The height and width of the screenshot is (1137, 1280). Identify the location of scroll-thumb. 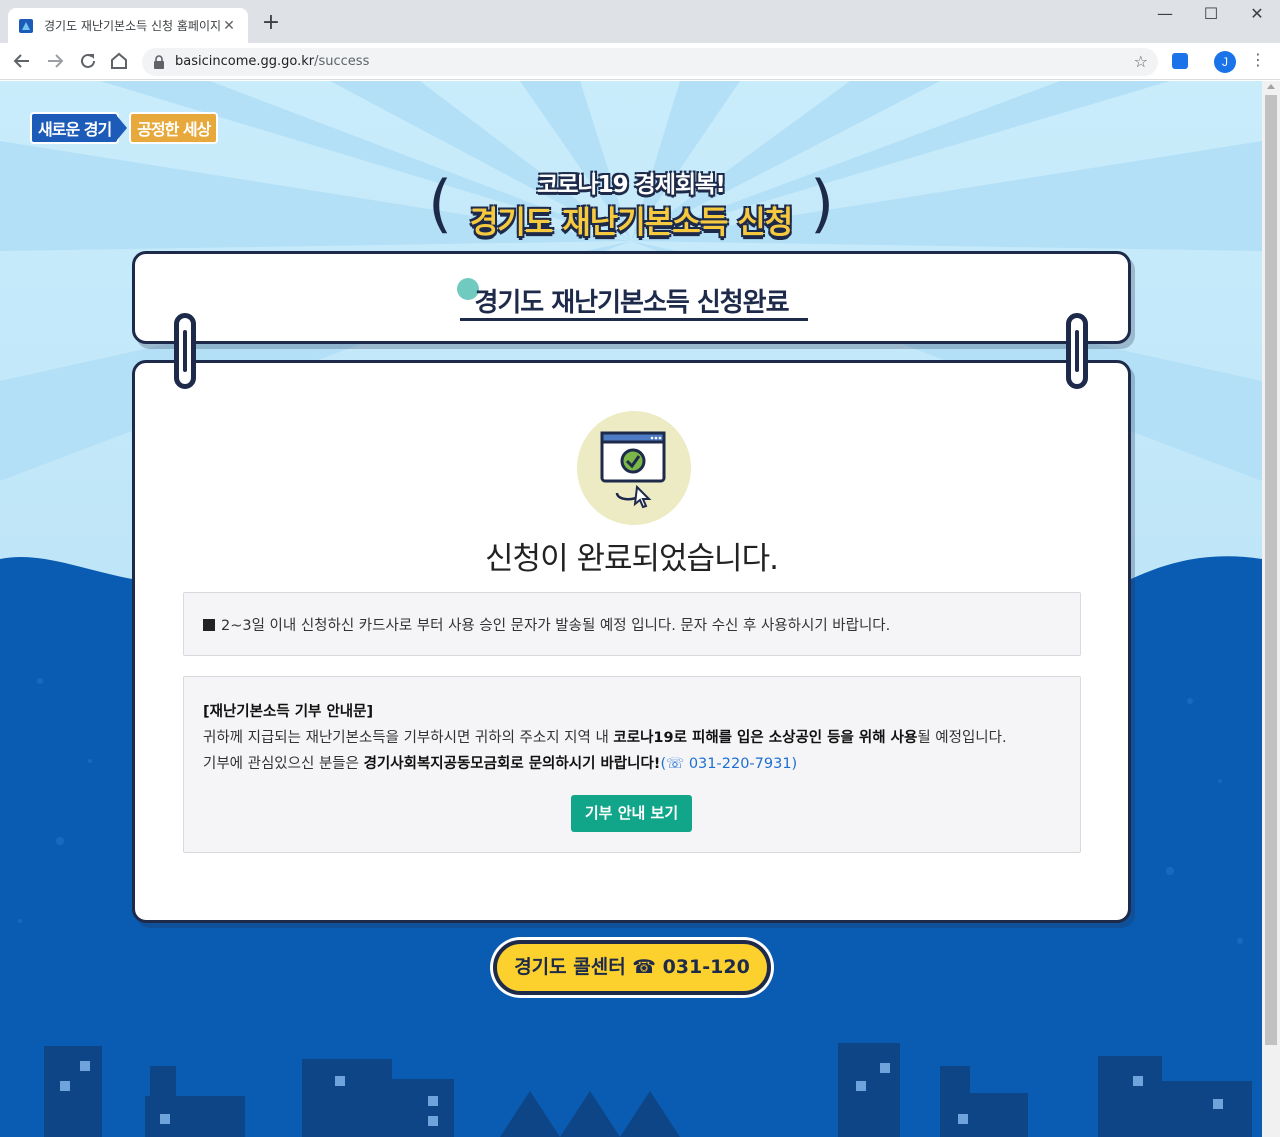
(1271, 570).